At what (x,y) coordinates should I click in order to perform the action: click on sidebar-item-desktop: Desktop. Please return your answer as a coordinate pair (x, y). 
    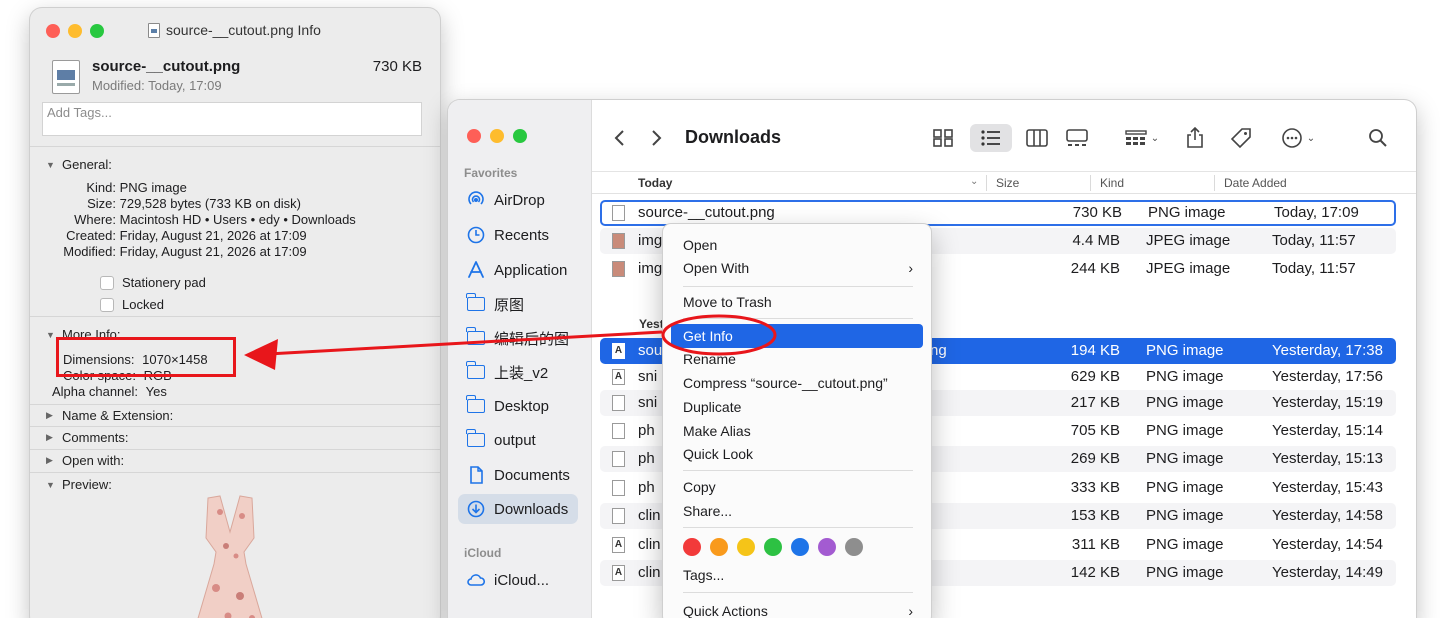
    Looking at the image, I should click on (518, 406).